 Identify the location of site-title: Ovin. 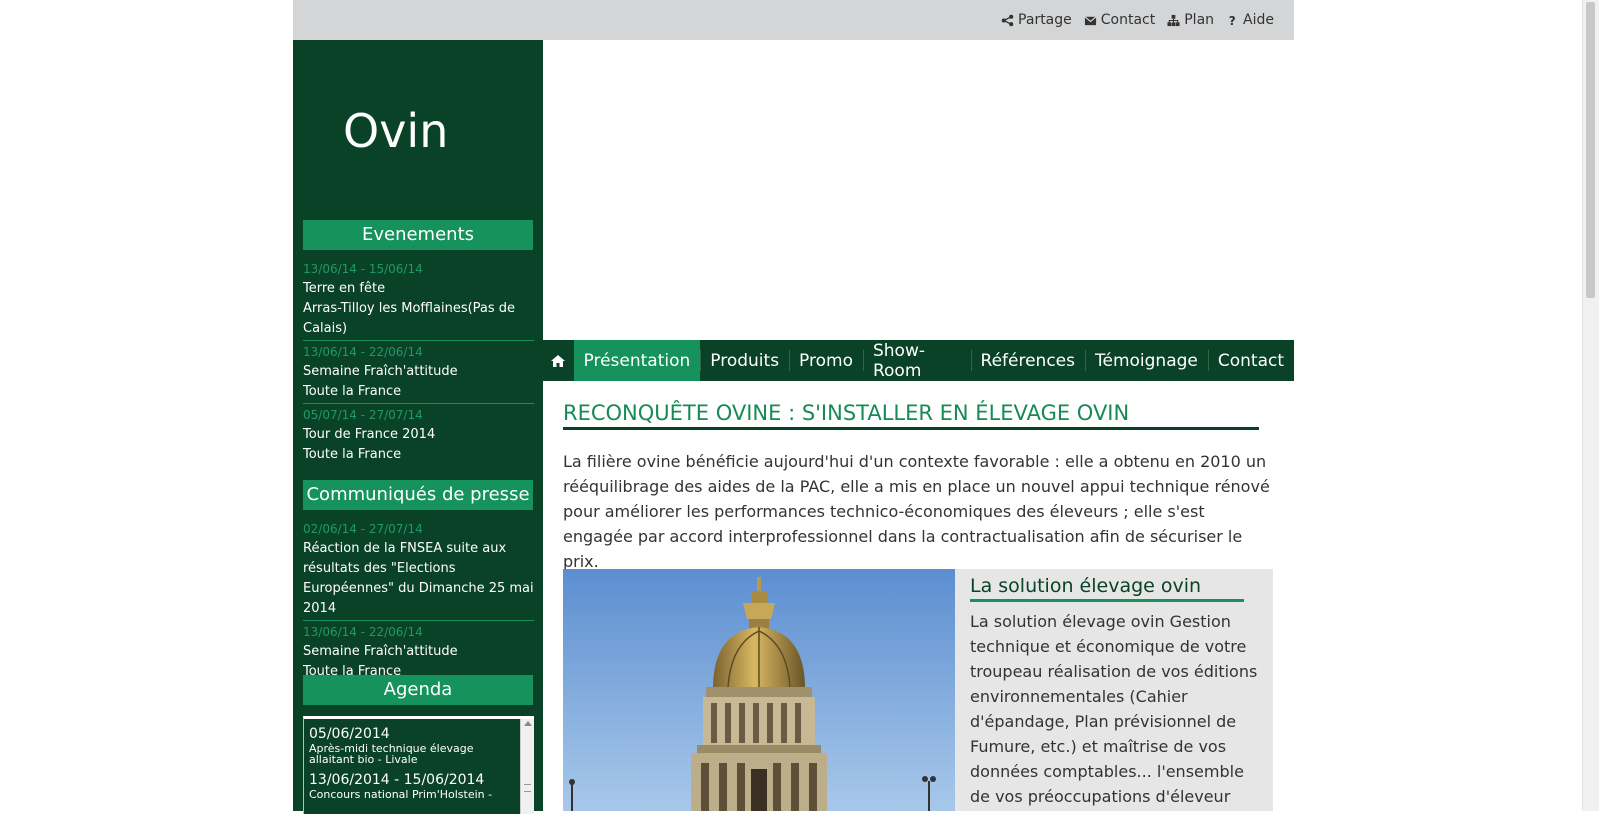
(395, 131).